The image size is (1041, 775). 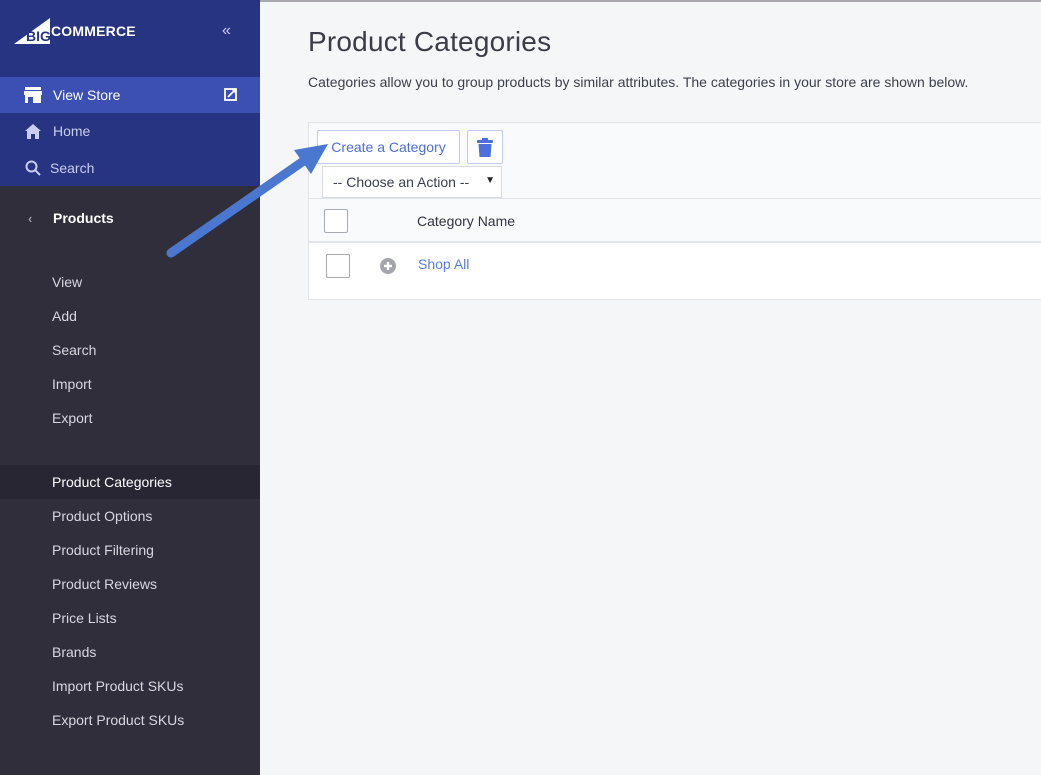 I want to click on bigcommerce-logo: BIG COMMERCE, so click(x=75, y=31).